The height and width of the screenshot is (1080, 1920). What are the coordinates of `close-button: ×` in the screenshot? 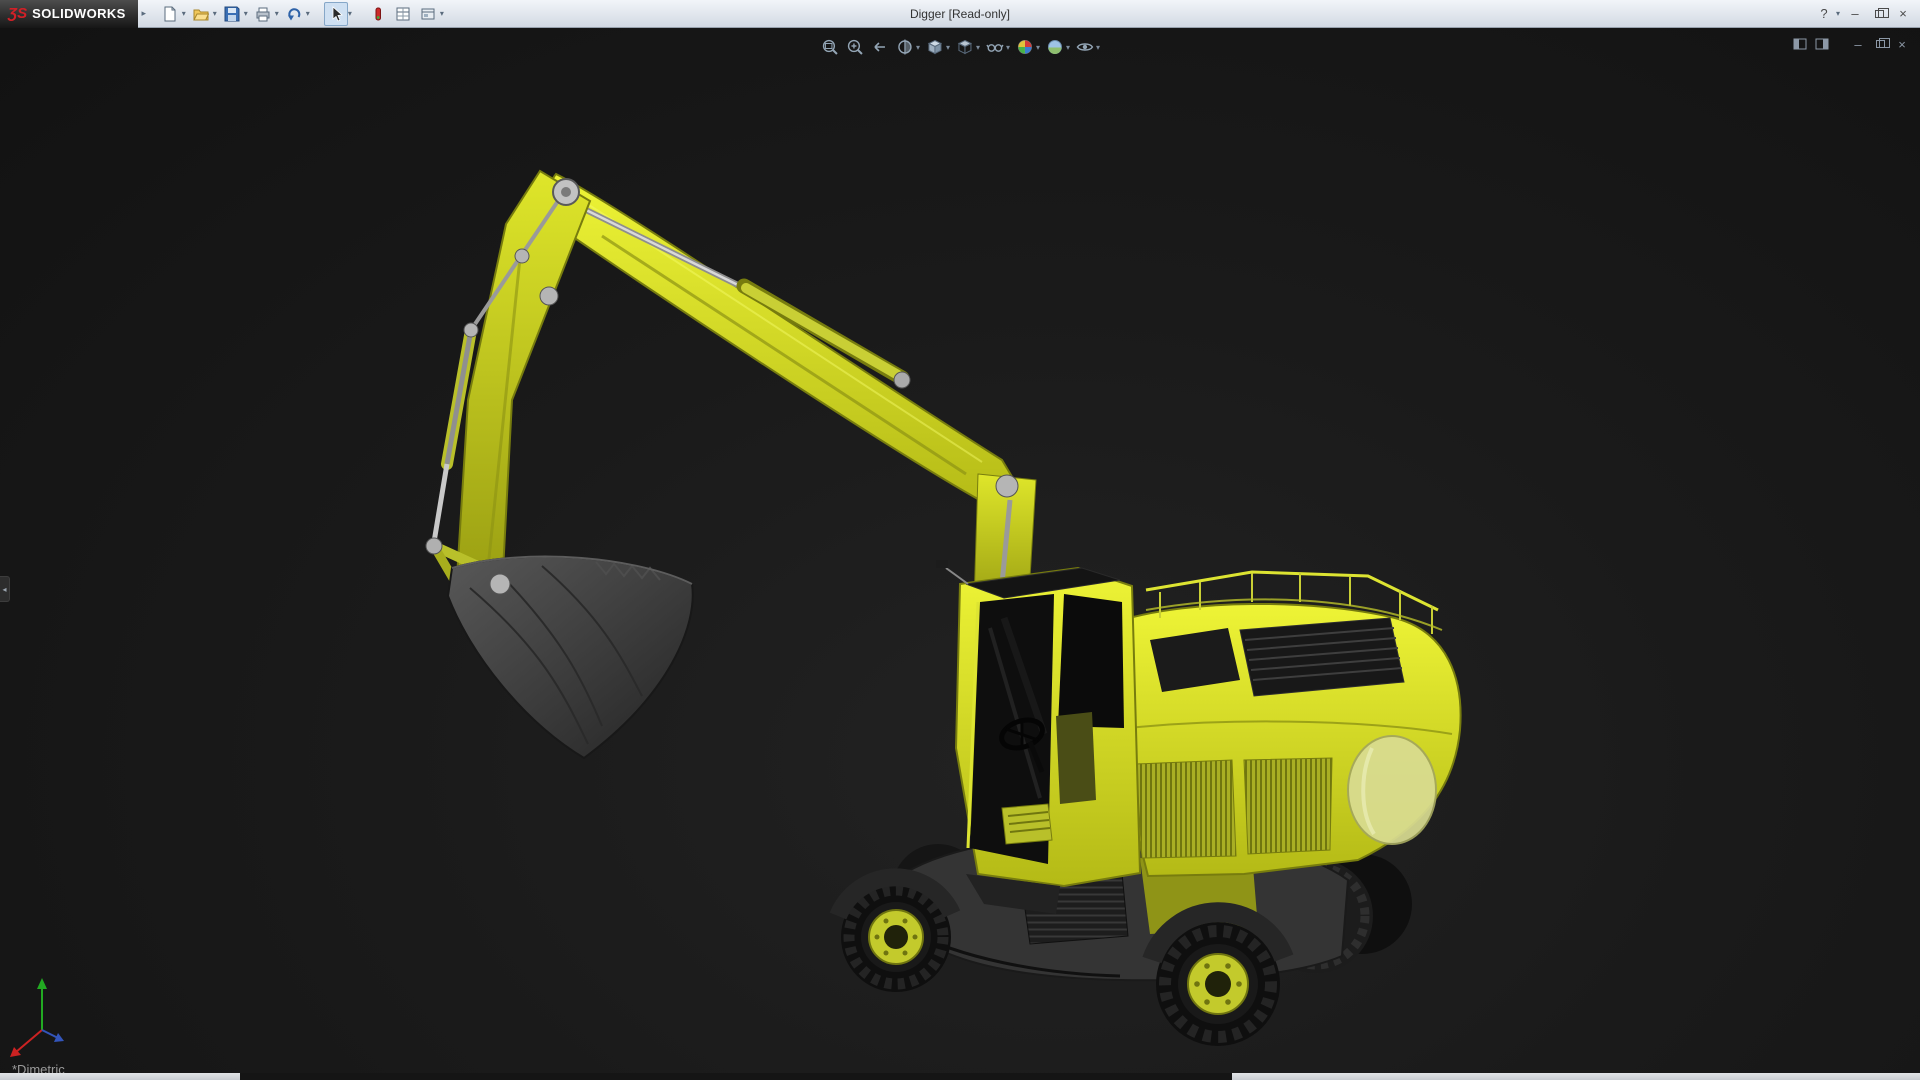 It's located at (1903, 14).